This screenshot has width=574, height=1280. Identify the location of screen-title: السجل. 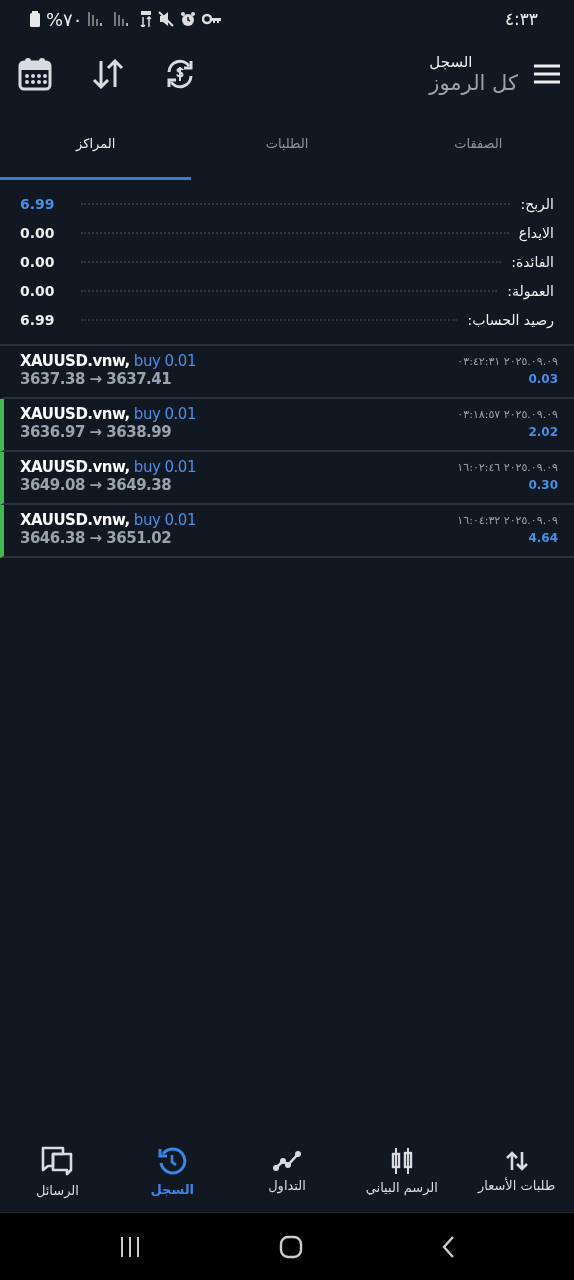
(451, 62).